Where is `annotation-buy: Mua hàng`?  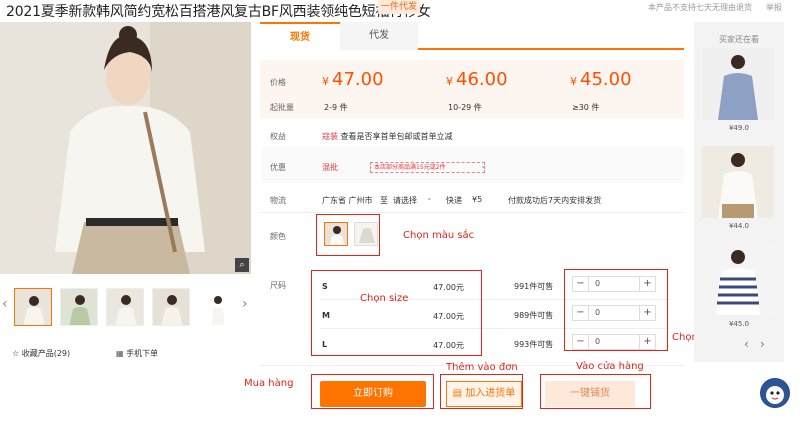
annotation-buy: Mua hàng is located at coordinates (269, 383).